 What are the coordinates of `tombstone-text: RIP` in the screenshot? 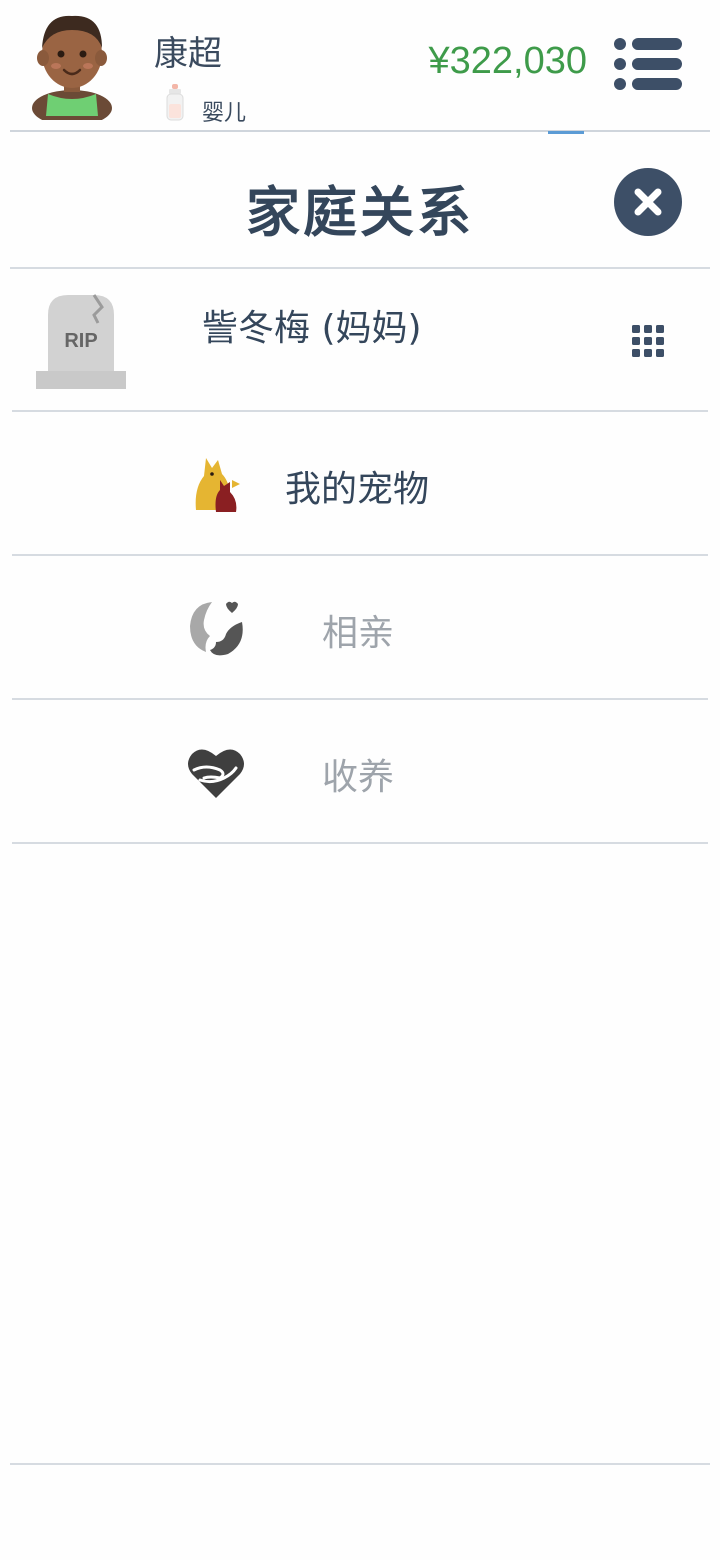 It's located at (80, 341).